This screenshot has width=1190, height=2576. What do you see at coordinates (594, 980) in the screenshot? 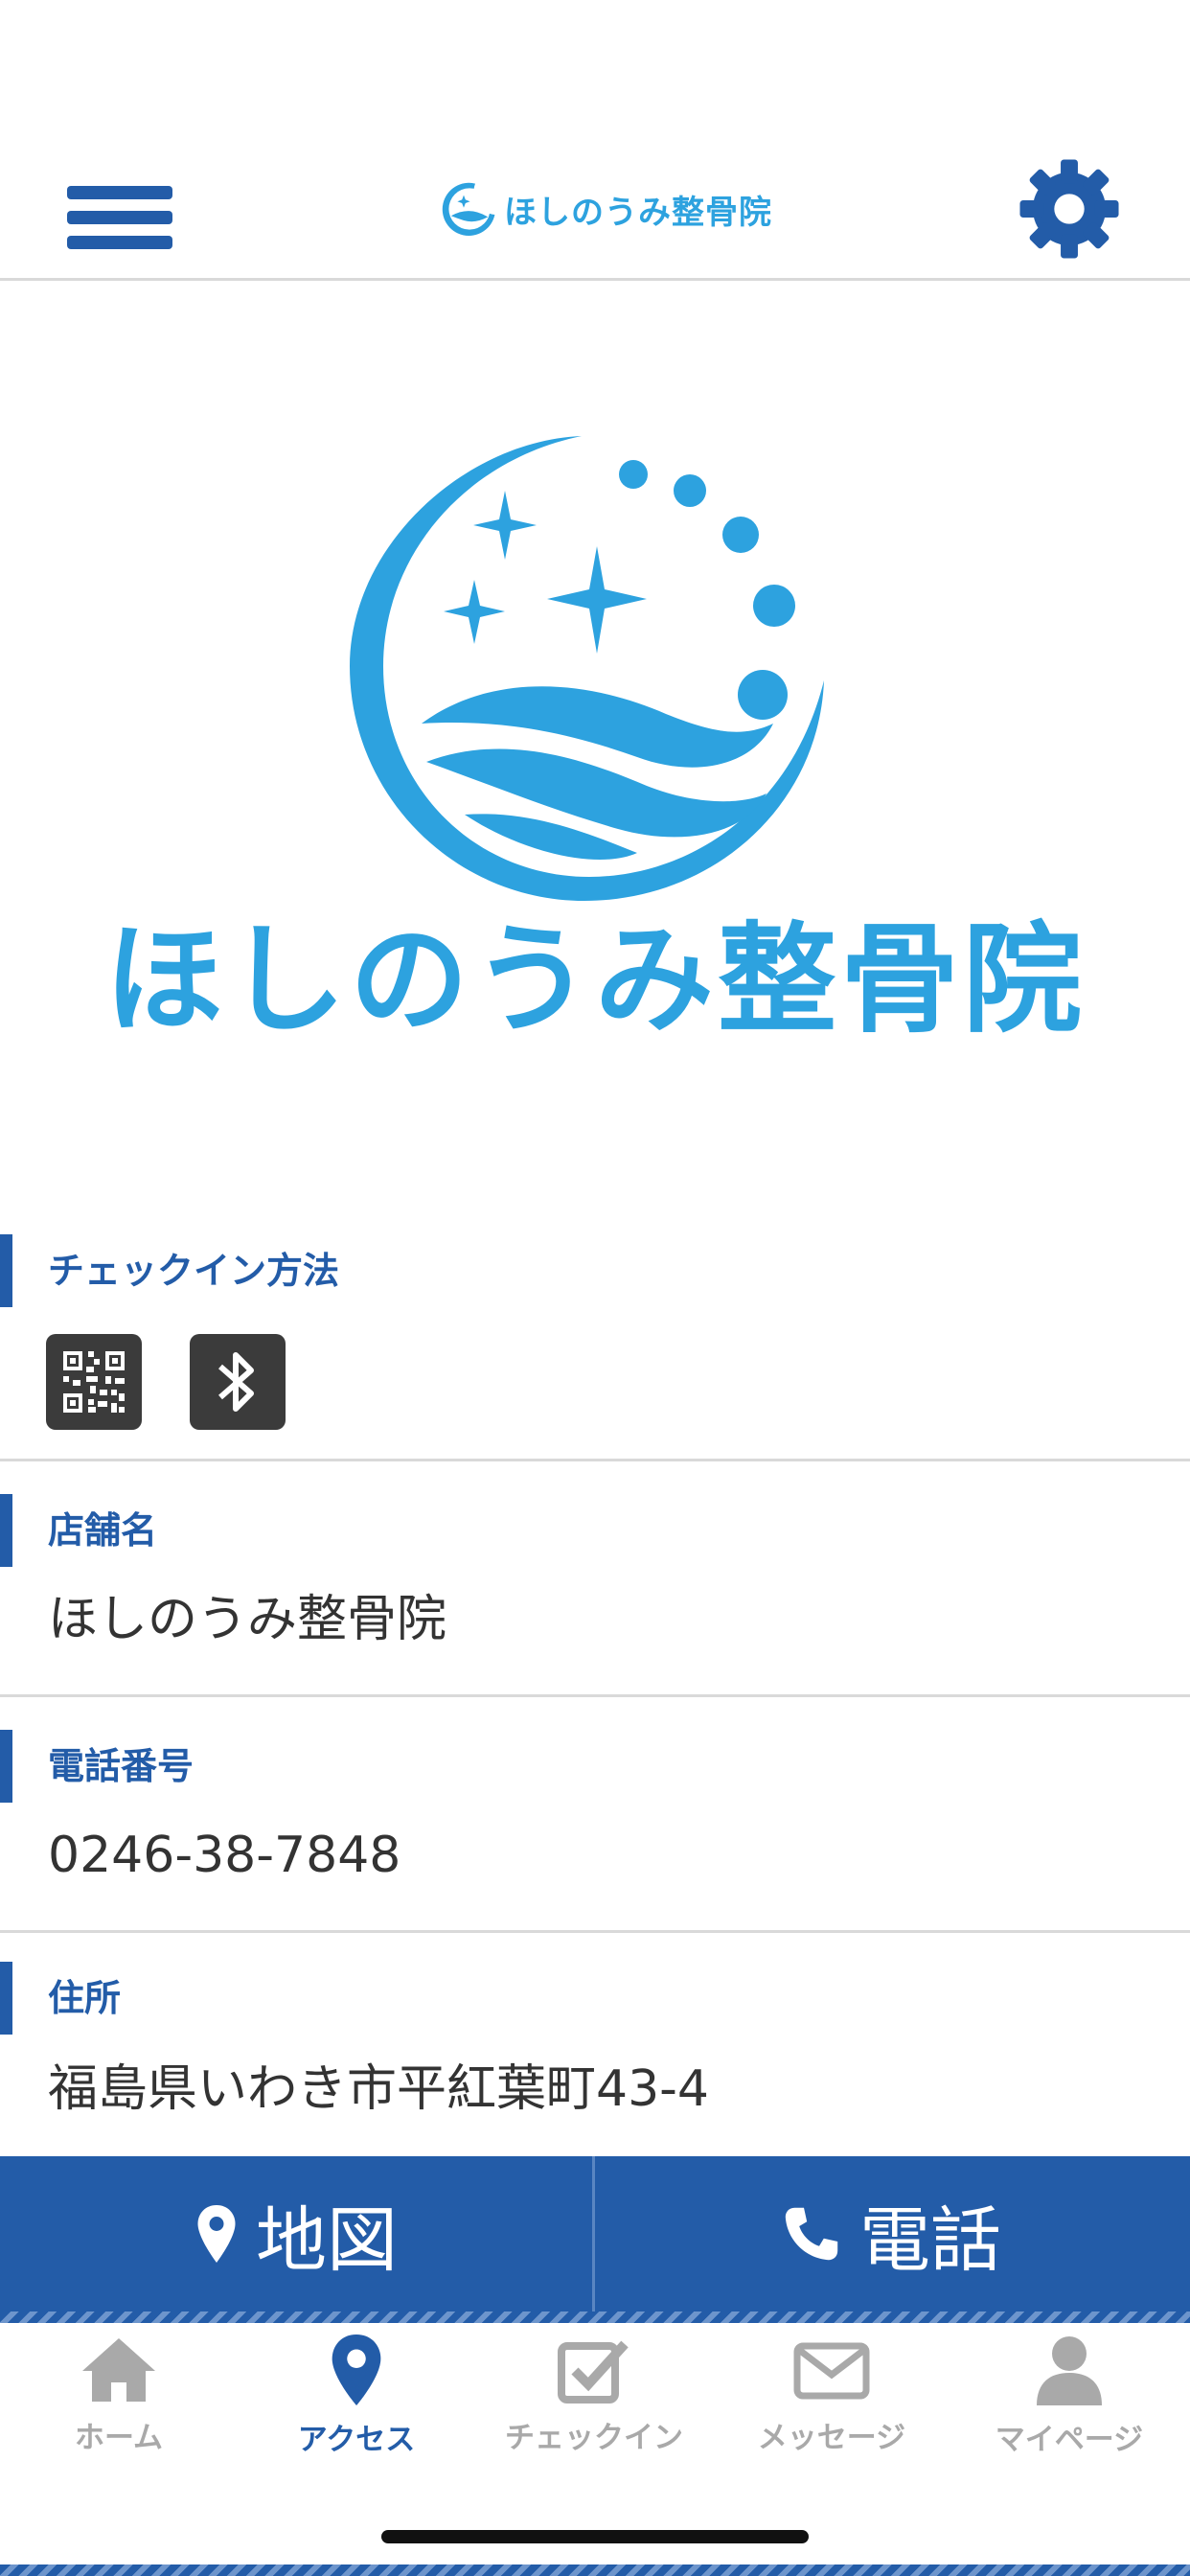
I see `clinic-name-logo-text: ほしのうみ整骨院` at bounding box center [594, 980].